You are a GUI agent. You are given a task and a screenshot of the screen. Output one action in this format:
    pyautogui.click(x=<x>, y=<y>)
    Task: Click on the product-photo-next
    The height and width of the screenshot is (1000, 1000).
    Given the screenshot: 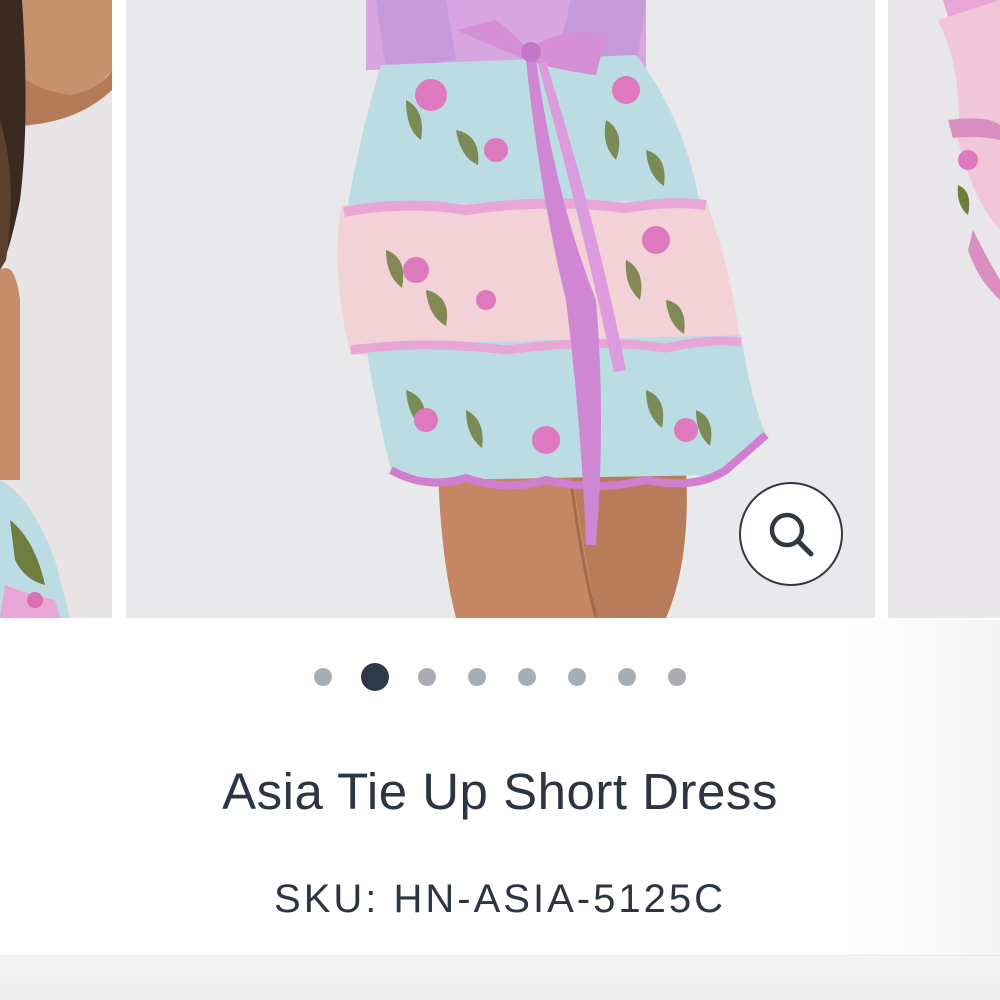 What is the action you would take?
    pyautogui.click(x=944, y=309)
    